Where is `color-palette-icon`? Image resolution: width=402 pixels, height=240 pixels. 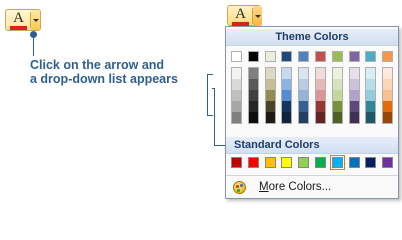
color-palette-icon is located at coordinates (239, 187).